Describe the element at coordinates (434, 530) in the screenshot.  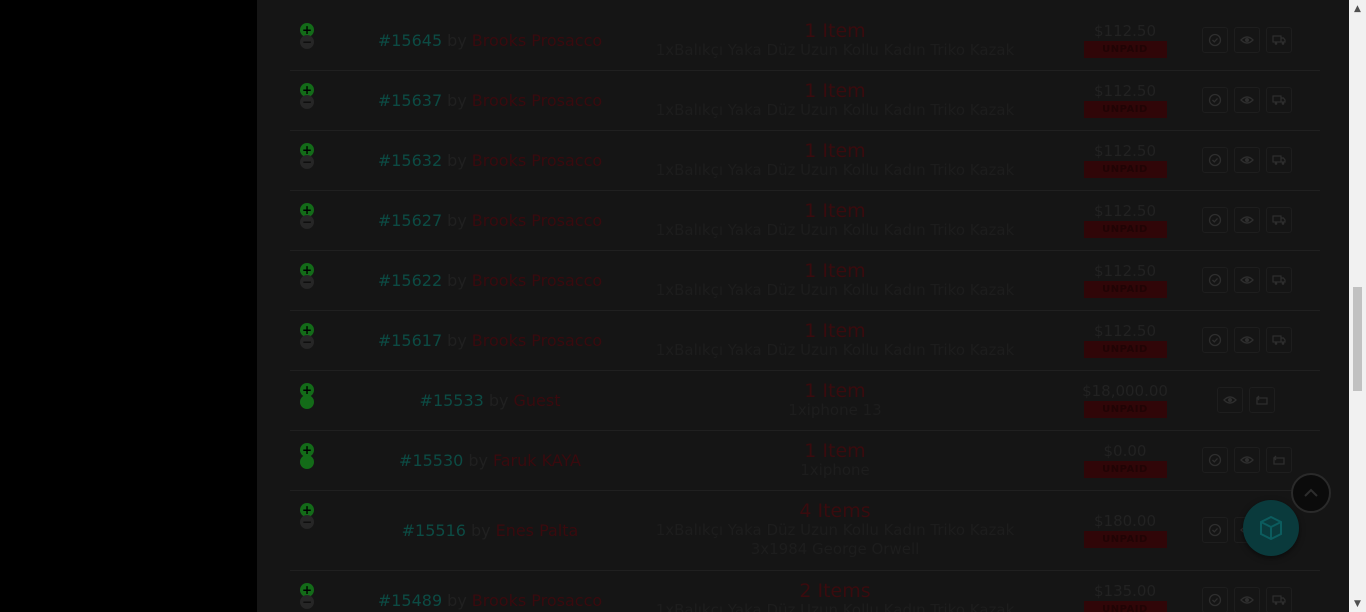
I see `order-number-link: #15516` at that location.